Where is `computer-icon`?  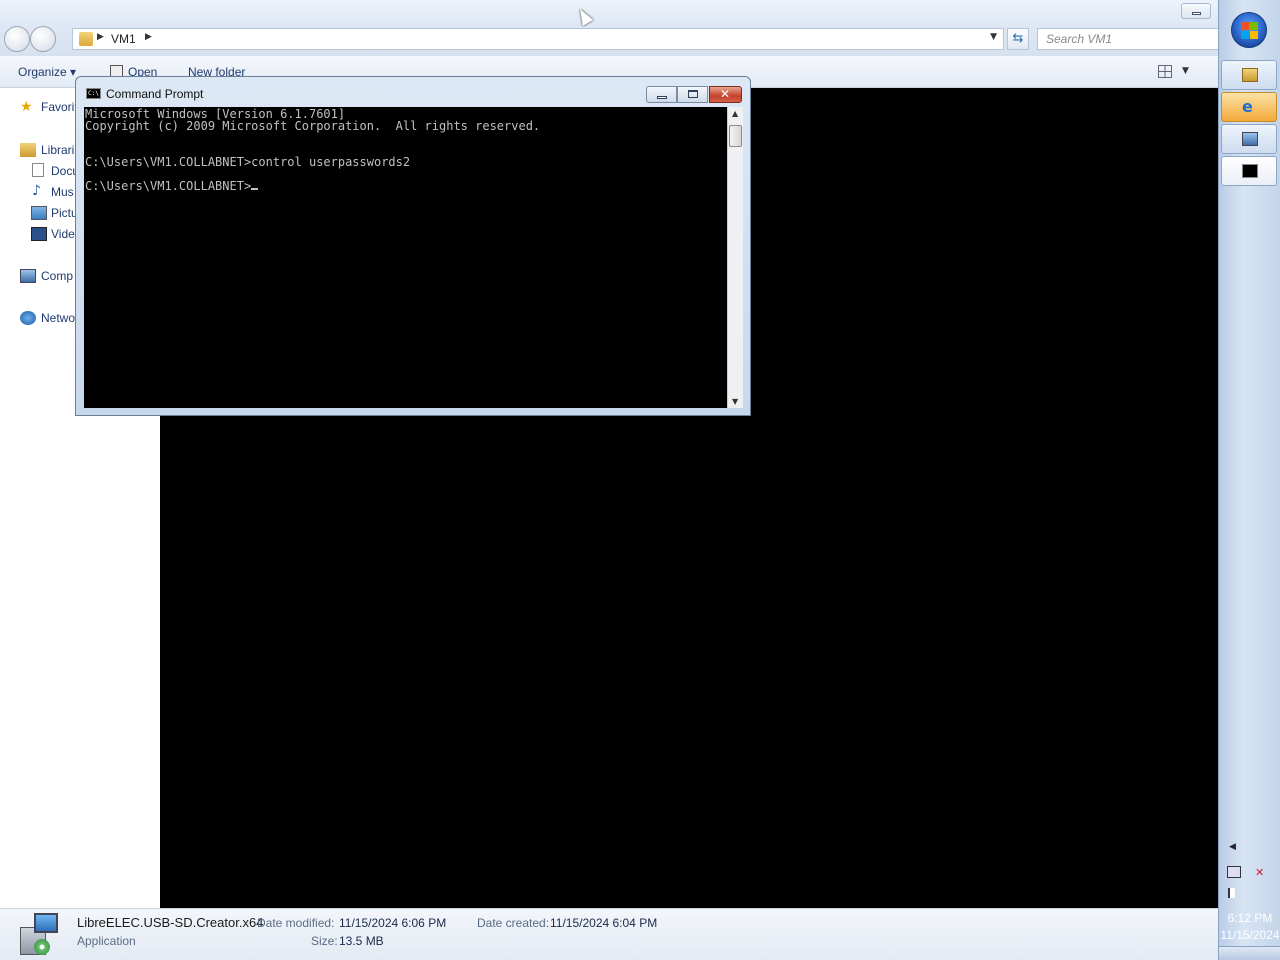 computer-icon is located at coordinates (28, 276).